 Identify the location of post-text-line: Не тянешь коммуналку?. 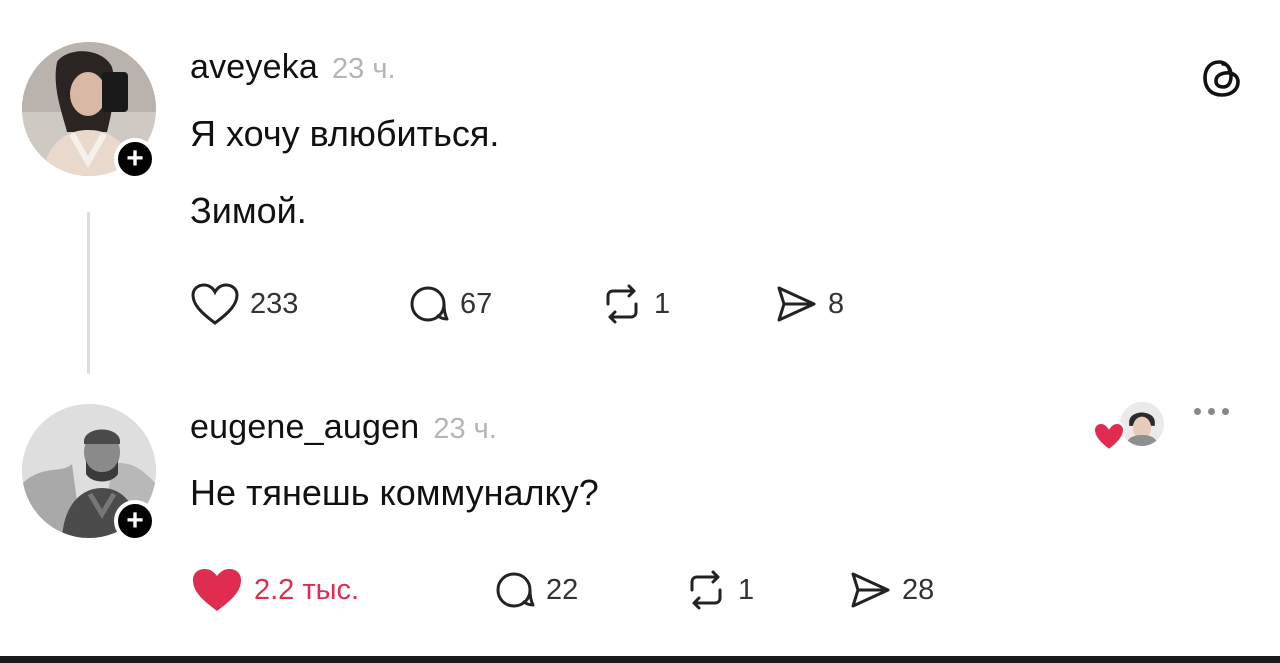
(394, 492).